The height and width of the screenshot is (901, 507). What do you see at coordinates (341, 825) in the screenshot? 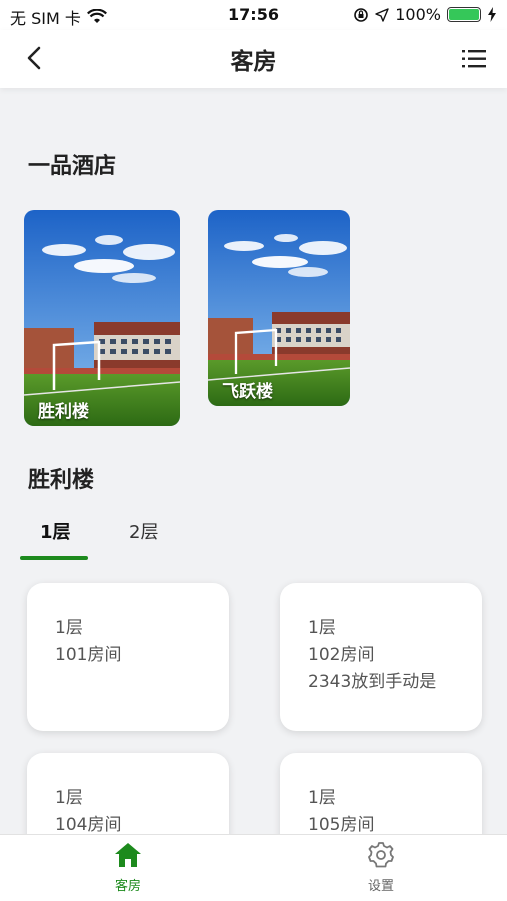
I see `room-name: 105房间` at bounding box center [341, 825].